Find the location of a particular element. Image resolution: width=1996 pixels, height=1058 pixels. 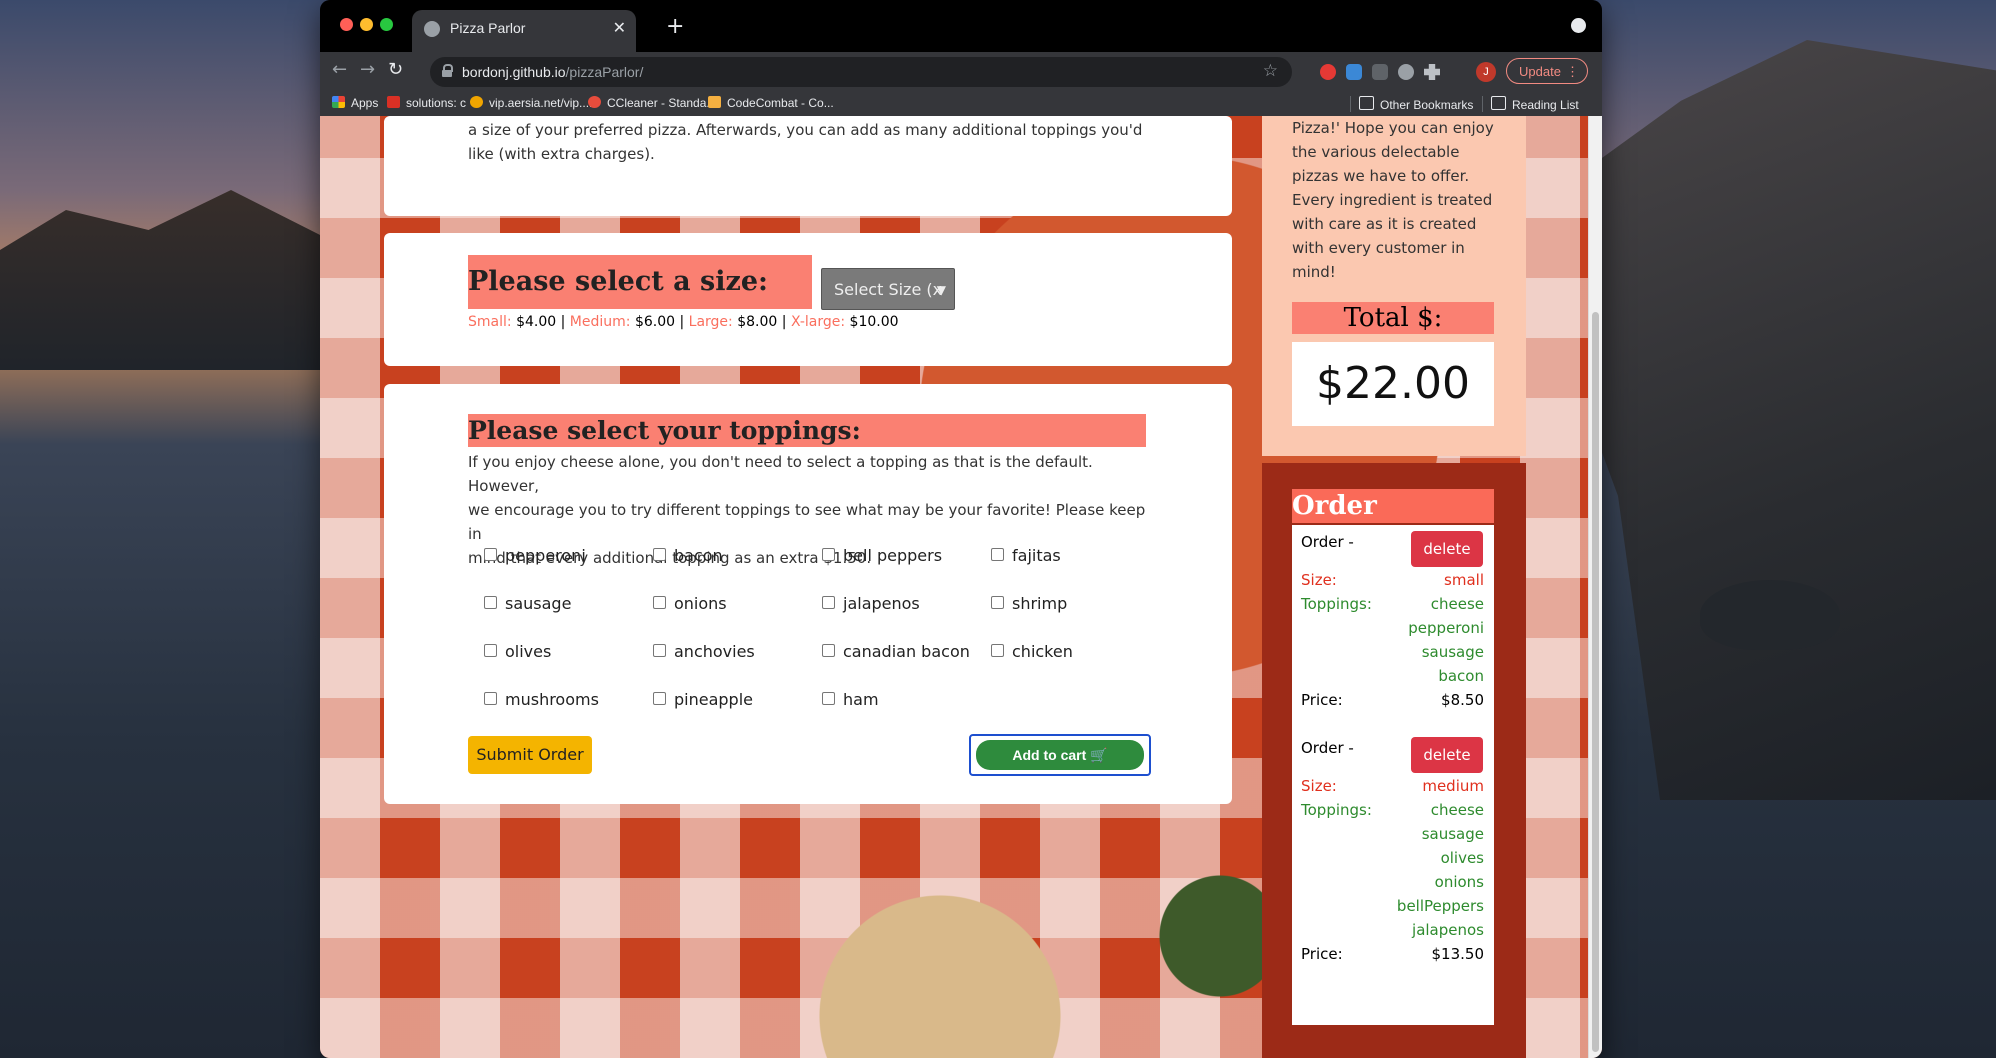

large-price: $8.00 is located at coordinates (757, 322).